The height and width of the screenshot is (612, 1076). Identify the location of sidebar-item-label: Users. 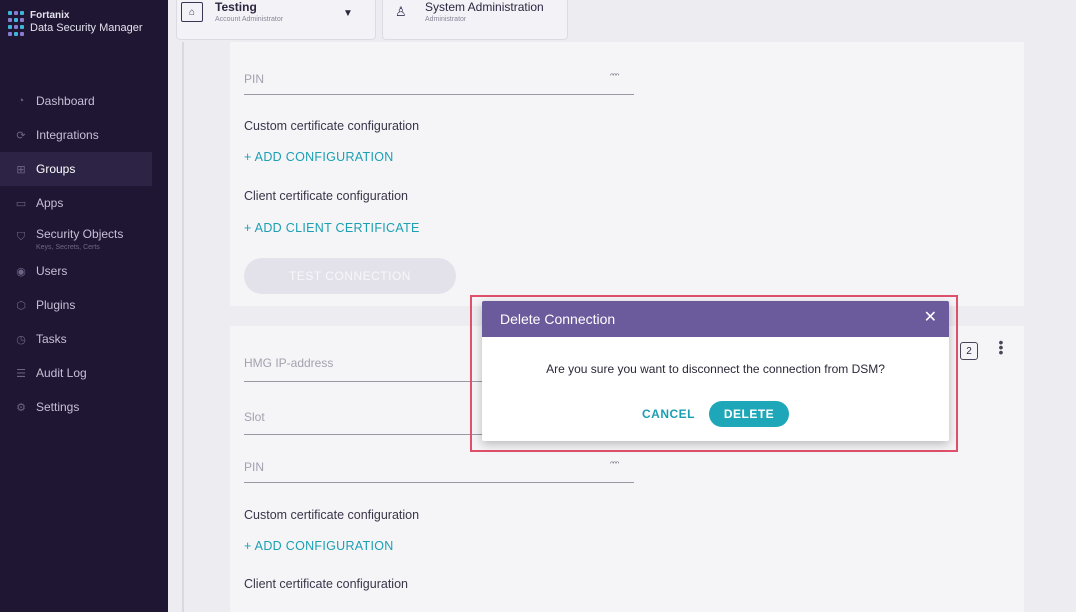
(52, 271).